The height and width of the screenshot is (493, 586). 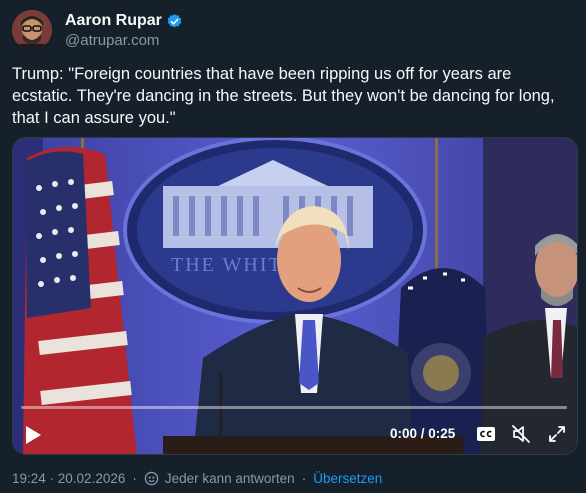 What do you see at coordinates (113, 21) in the screenshot?
I see `author-name: Aaron Rupar` at bounding box center [113, 21].